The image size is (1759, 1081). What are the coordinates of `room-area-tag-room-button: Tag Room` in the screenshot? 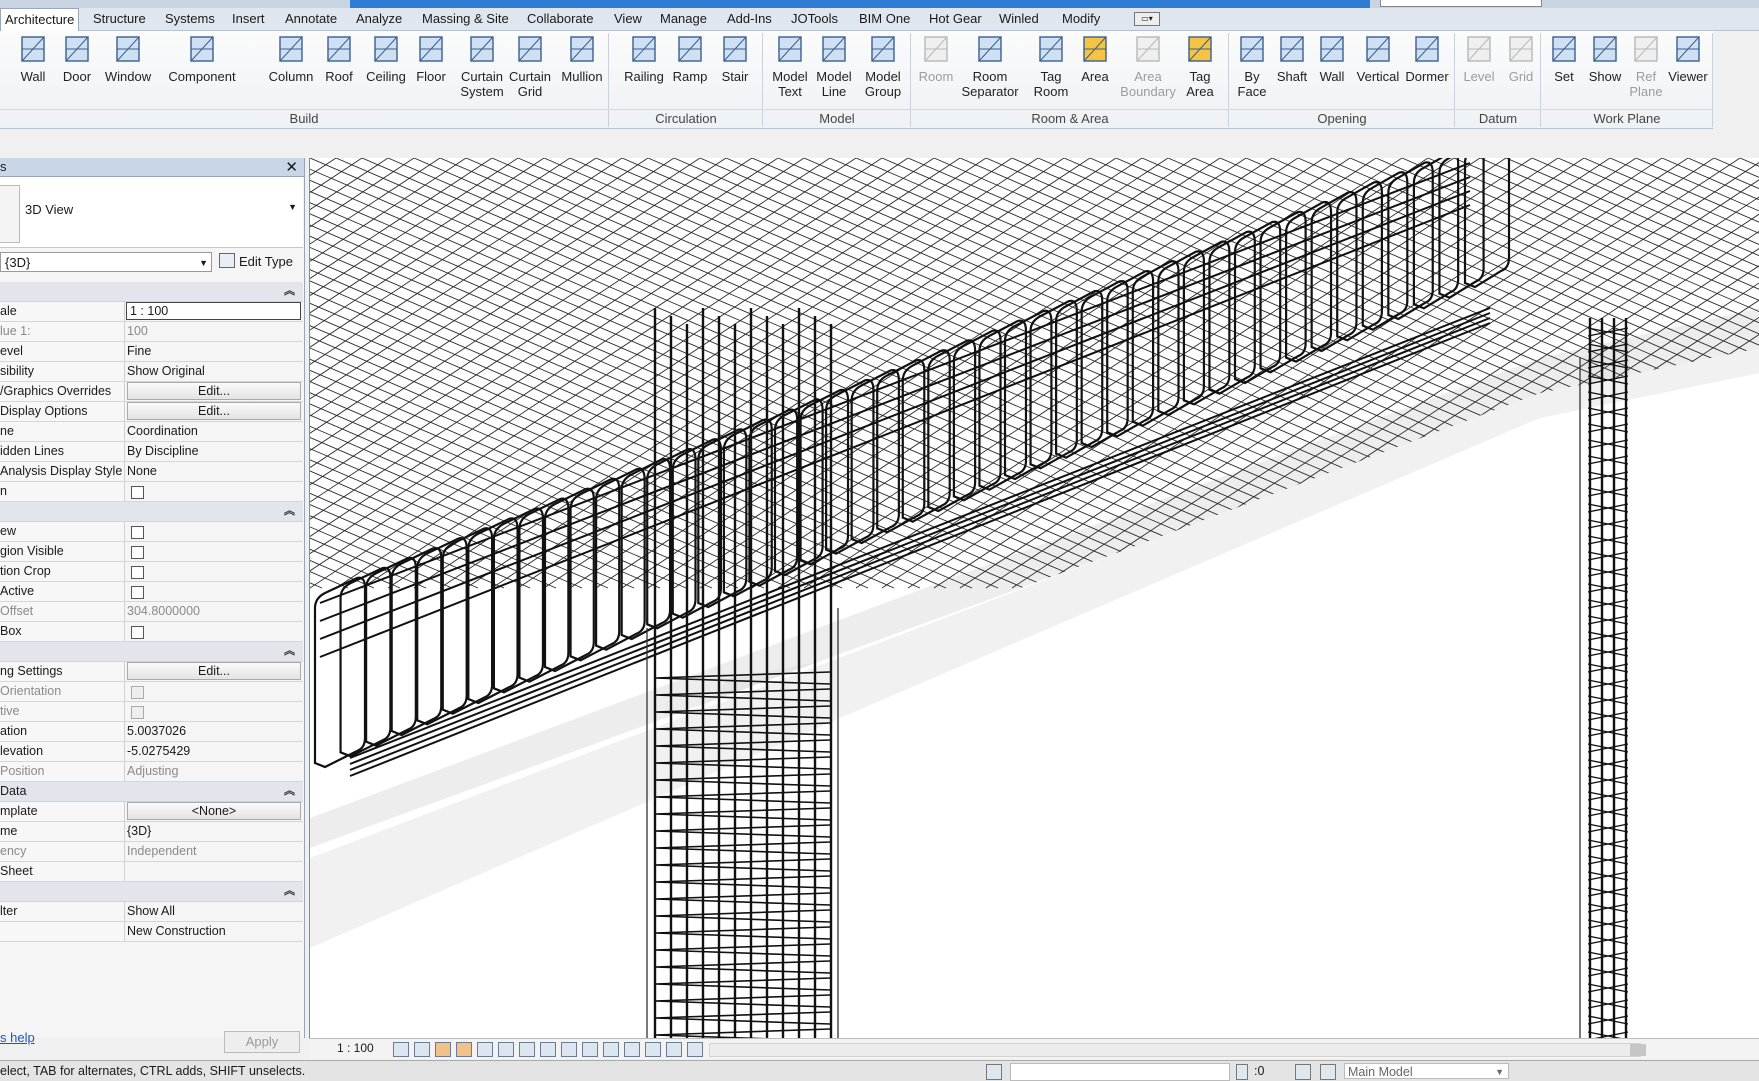 It's located at (1051, 71).